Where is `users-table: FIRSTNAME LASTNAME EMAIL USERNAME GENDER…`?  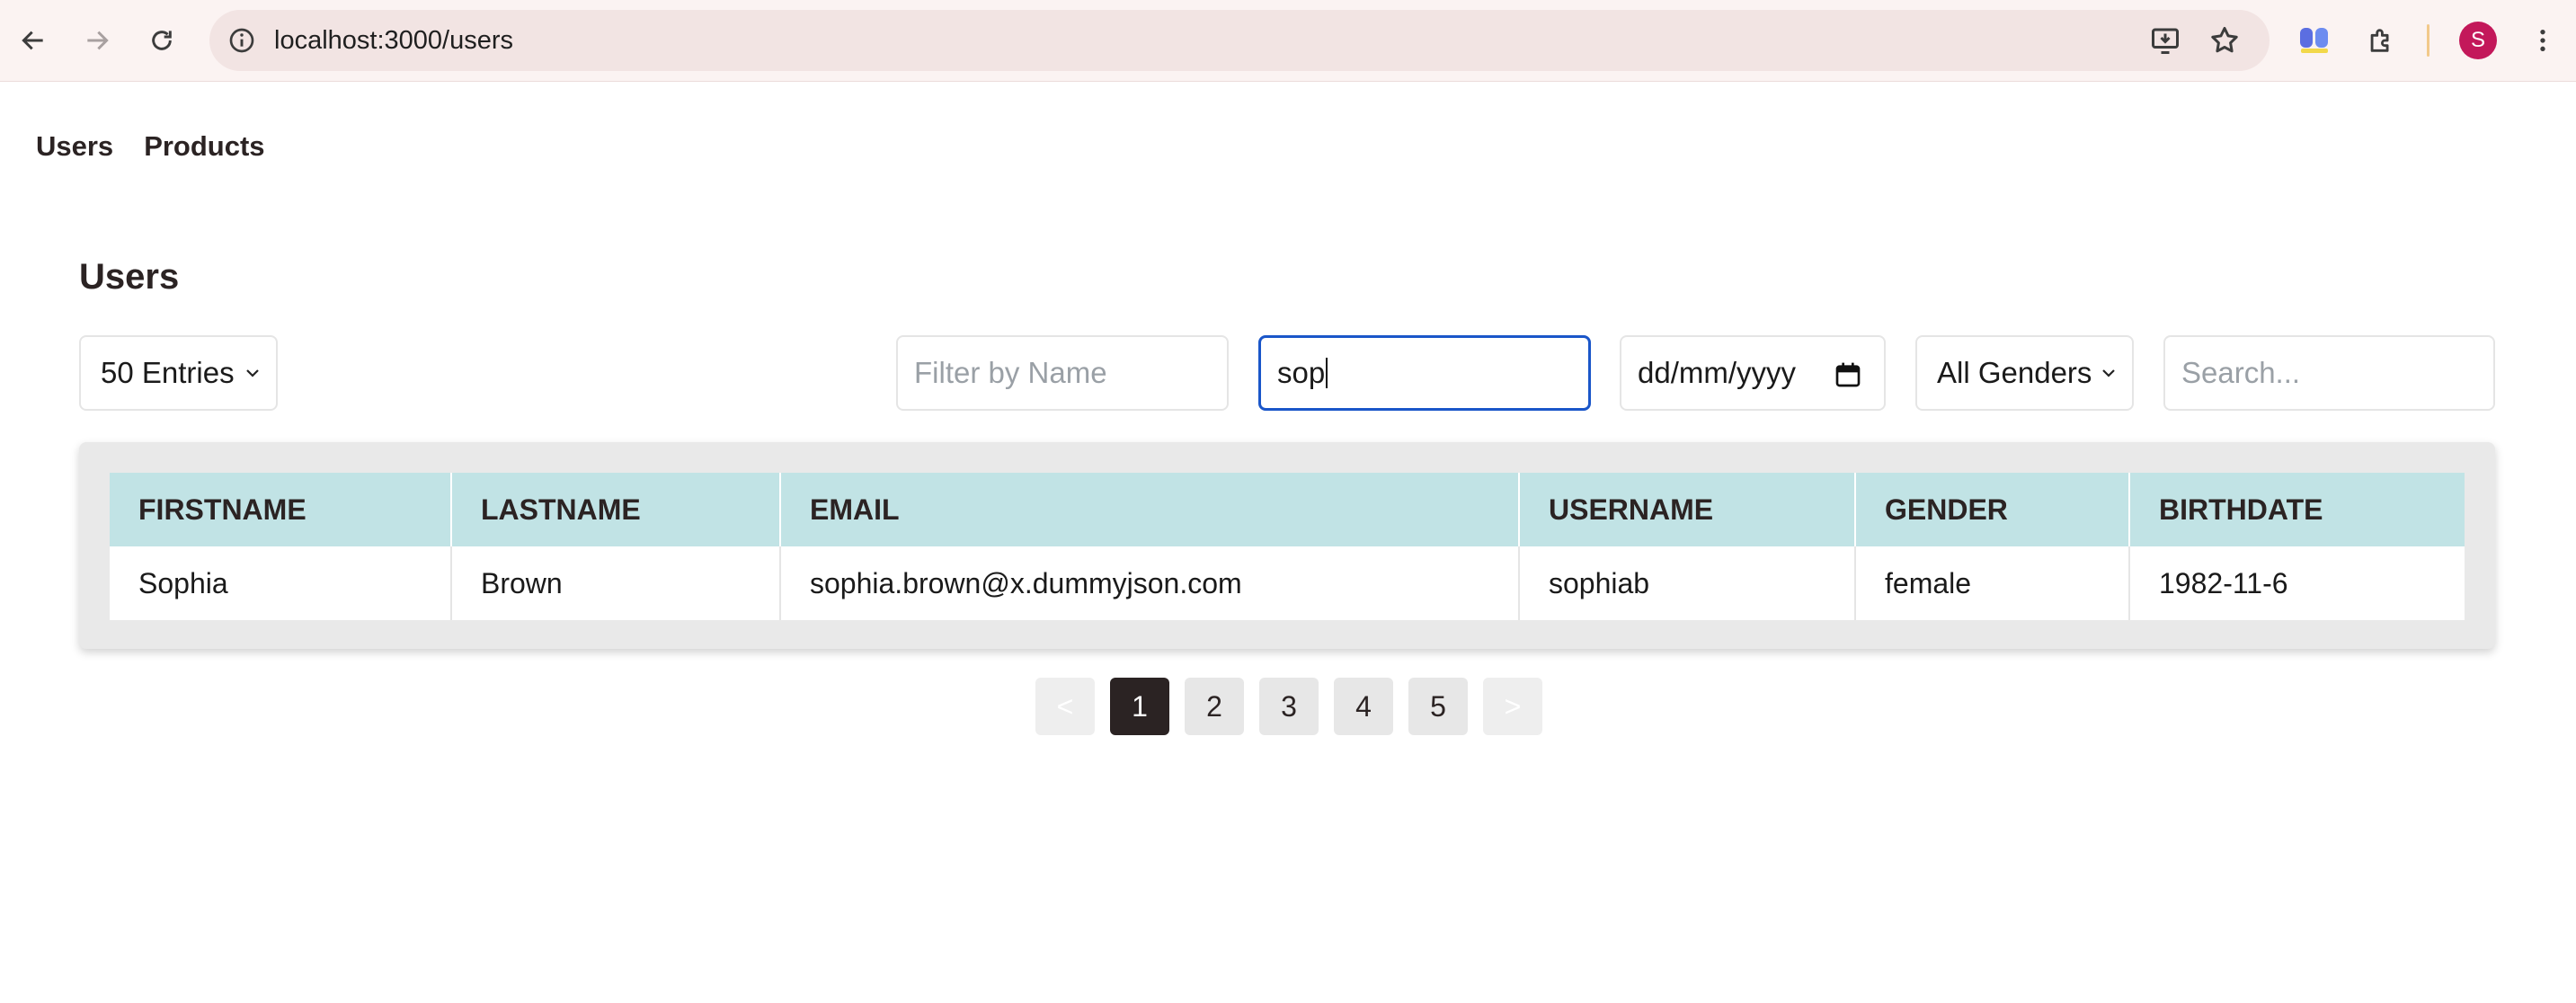
users-table: FIRSTNAME LASTNAME EMAIL USERNAME GENDER… is located at coordinates (1287, 546).